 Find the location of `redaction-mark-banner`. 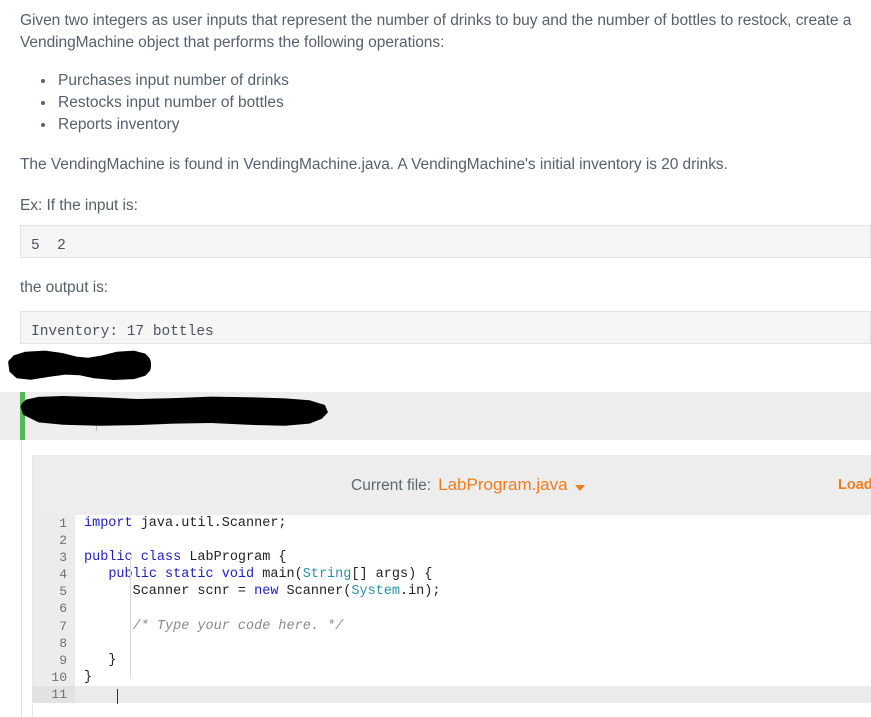

redaction-mark-banner is located at coordinates (174, 411).